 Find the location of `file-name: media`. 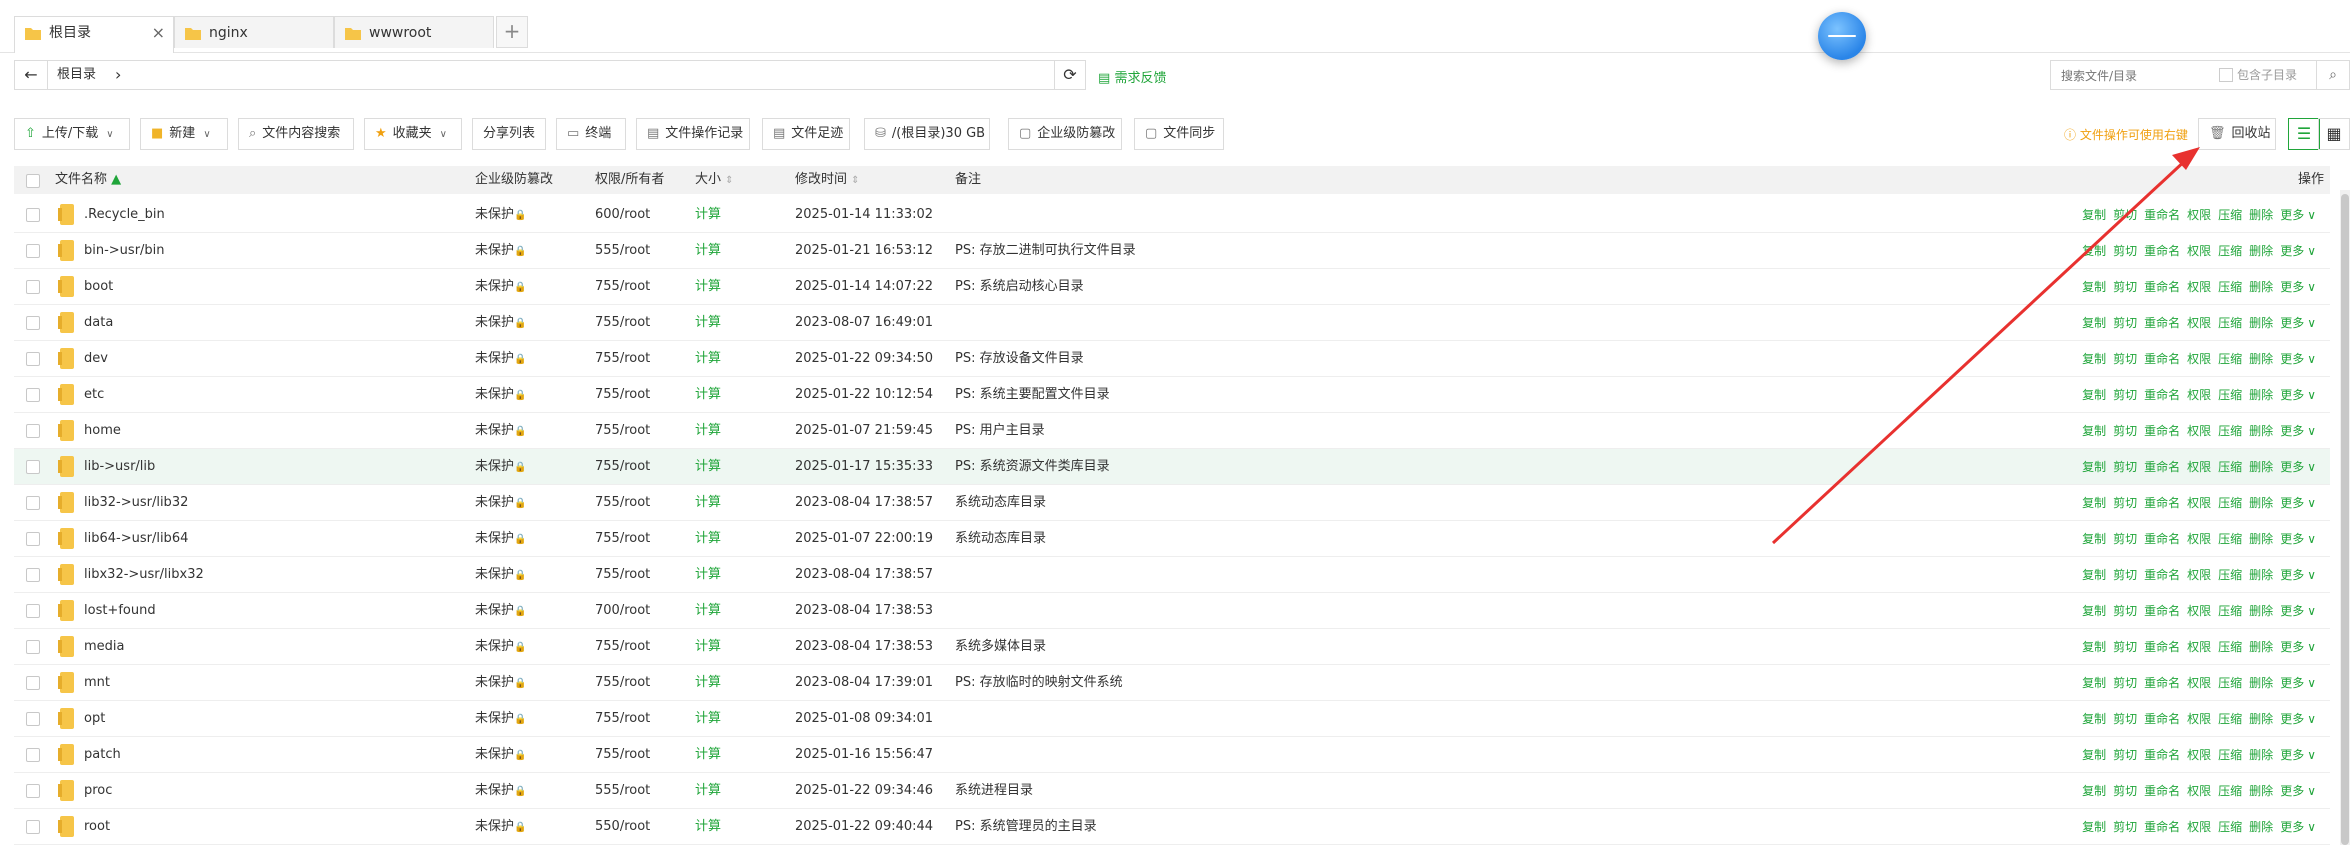

file-name: media is located at coordinates (104, 647).